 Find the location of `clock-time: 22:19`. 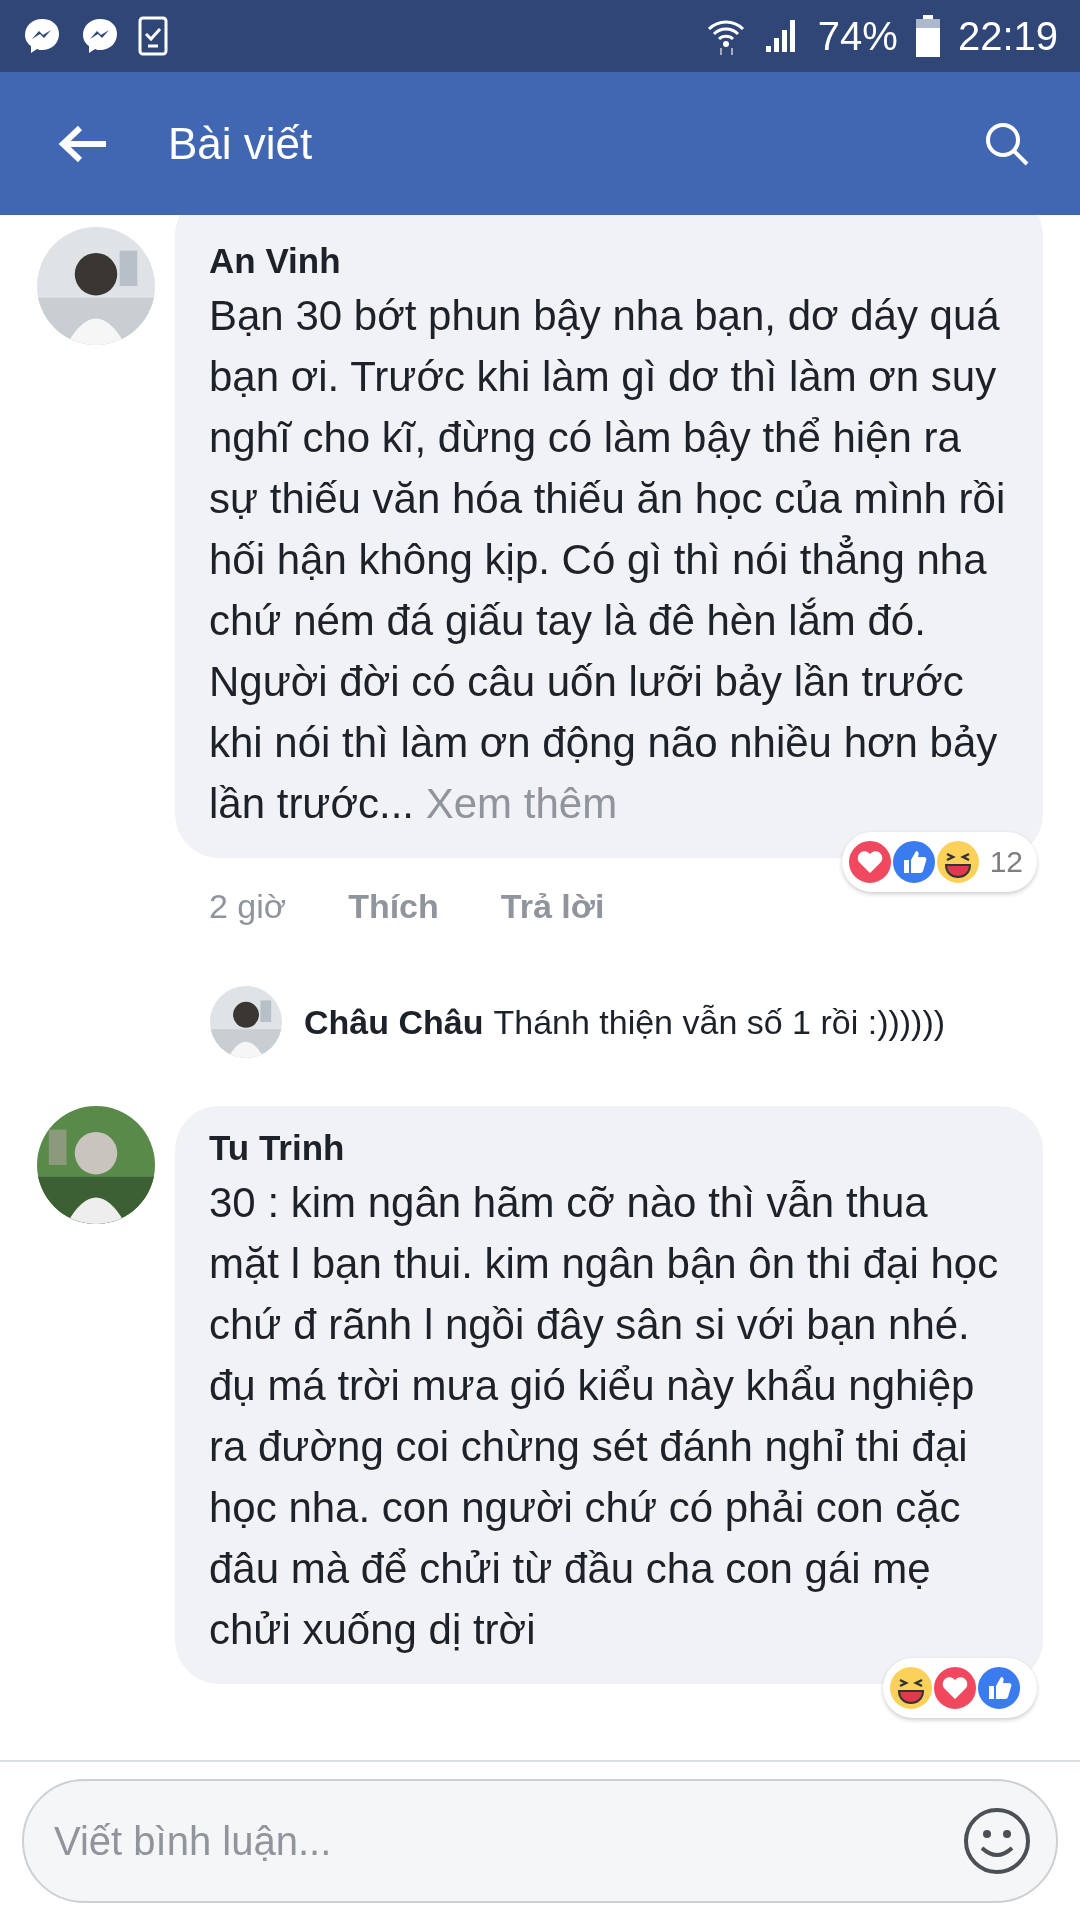

clock-time: 22:19 is located at coordinates (1007, 36).